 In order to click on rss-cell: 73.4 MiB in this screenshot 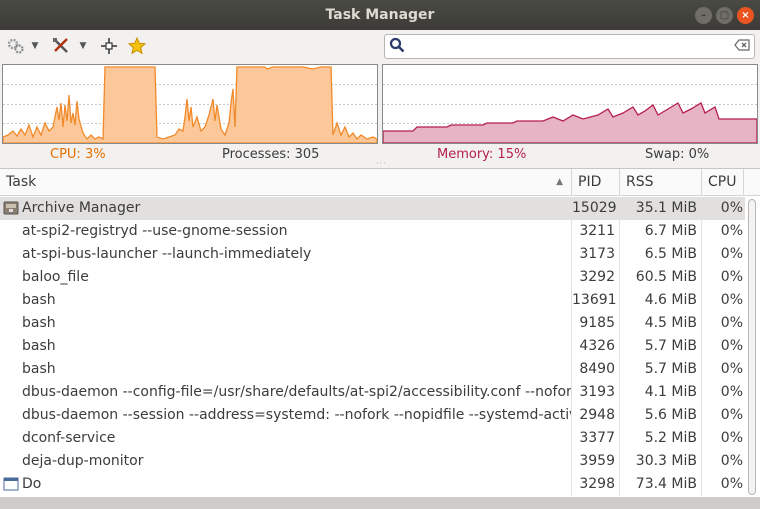, I will do `click(661, 484)`.